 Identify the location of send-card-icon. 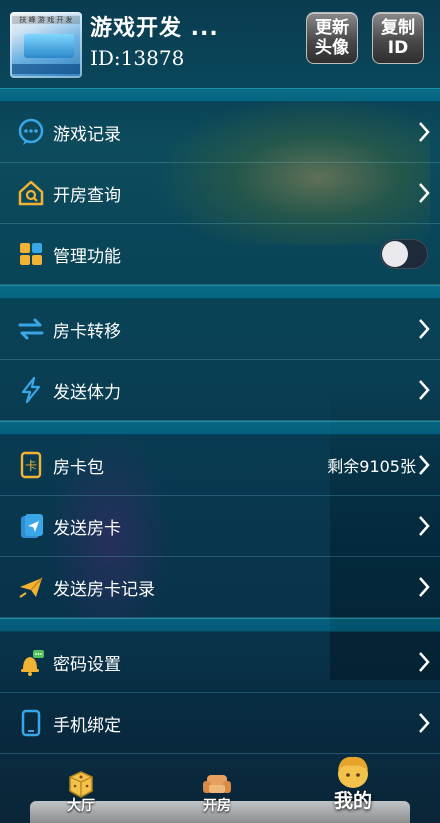
(31, 526).